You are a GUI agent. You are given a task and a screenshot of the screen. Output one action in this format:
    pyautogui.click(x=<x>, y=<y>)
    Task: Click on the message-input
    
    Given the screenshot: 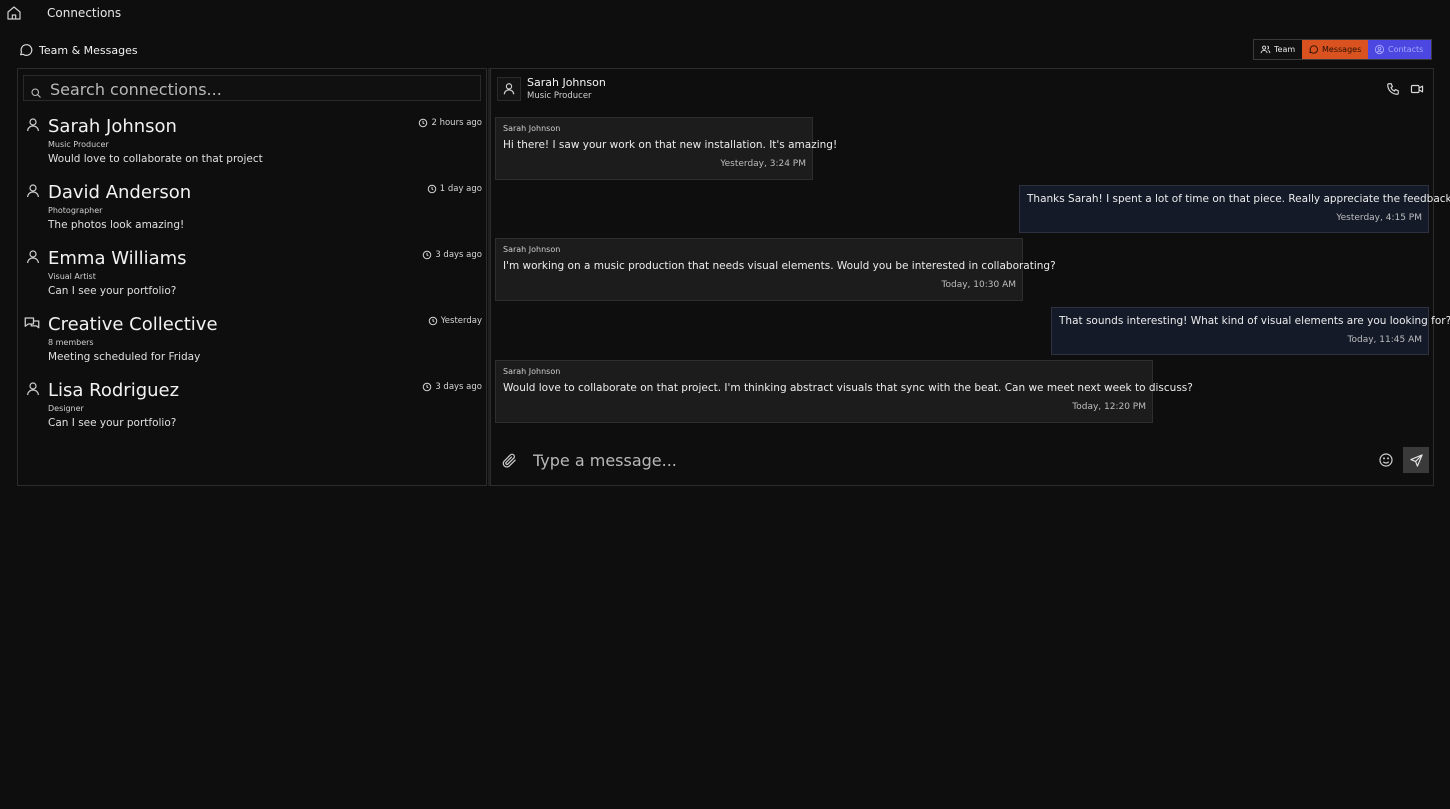 What is the action you would take?
    pyautogui.click(x=943, y=460)
    